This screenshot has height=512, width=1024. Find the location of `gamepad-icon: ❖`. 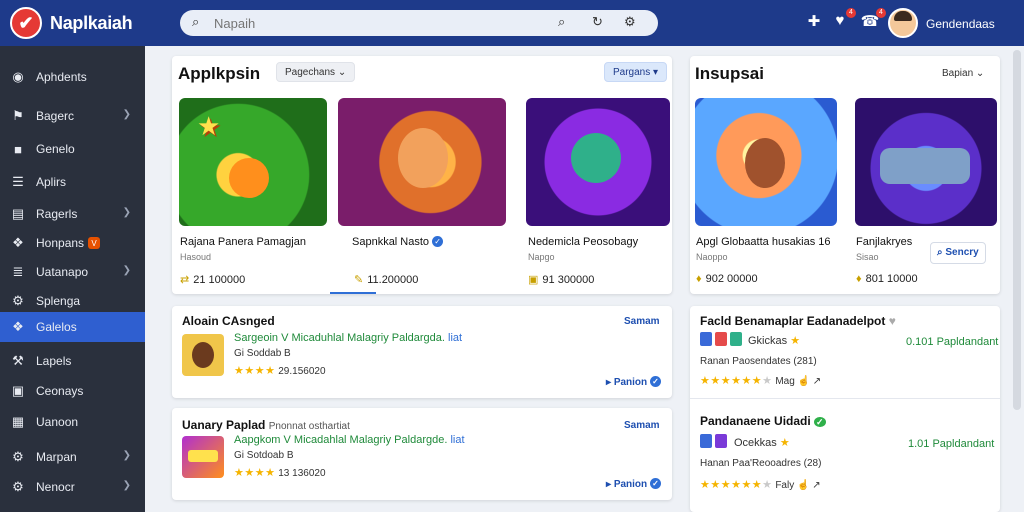

gamepad-icon: ❖ is located at coordinates (18, 326).